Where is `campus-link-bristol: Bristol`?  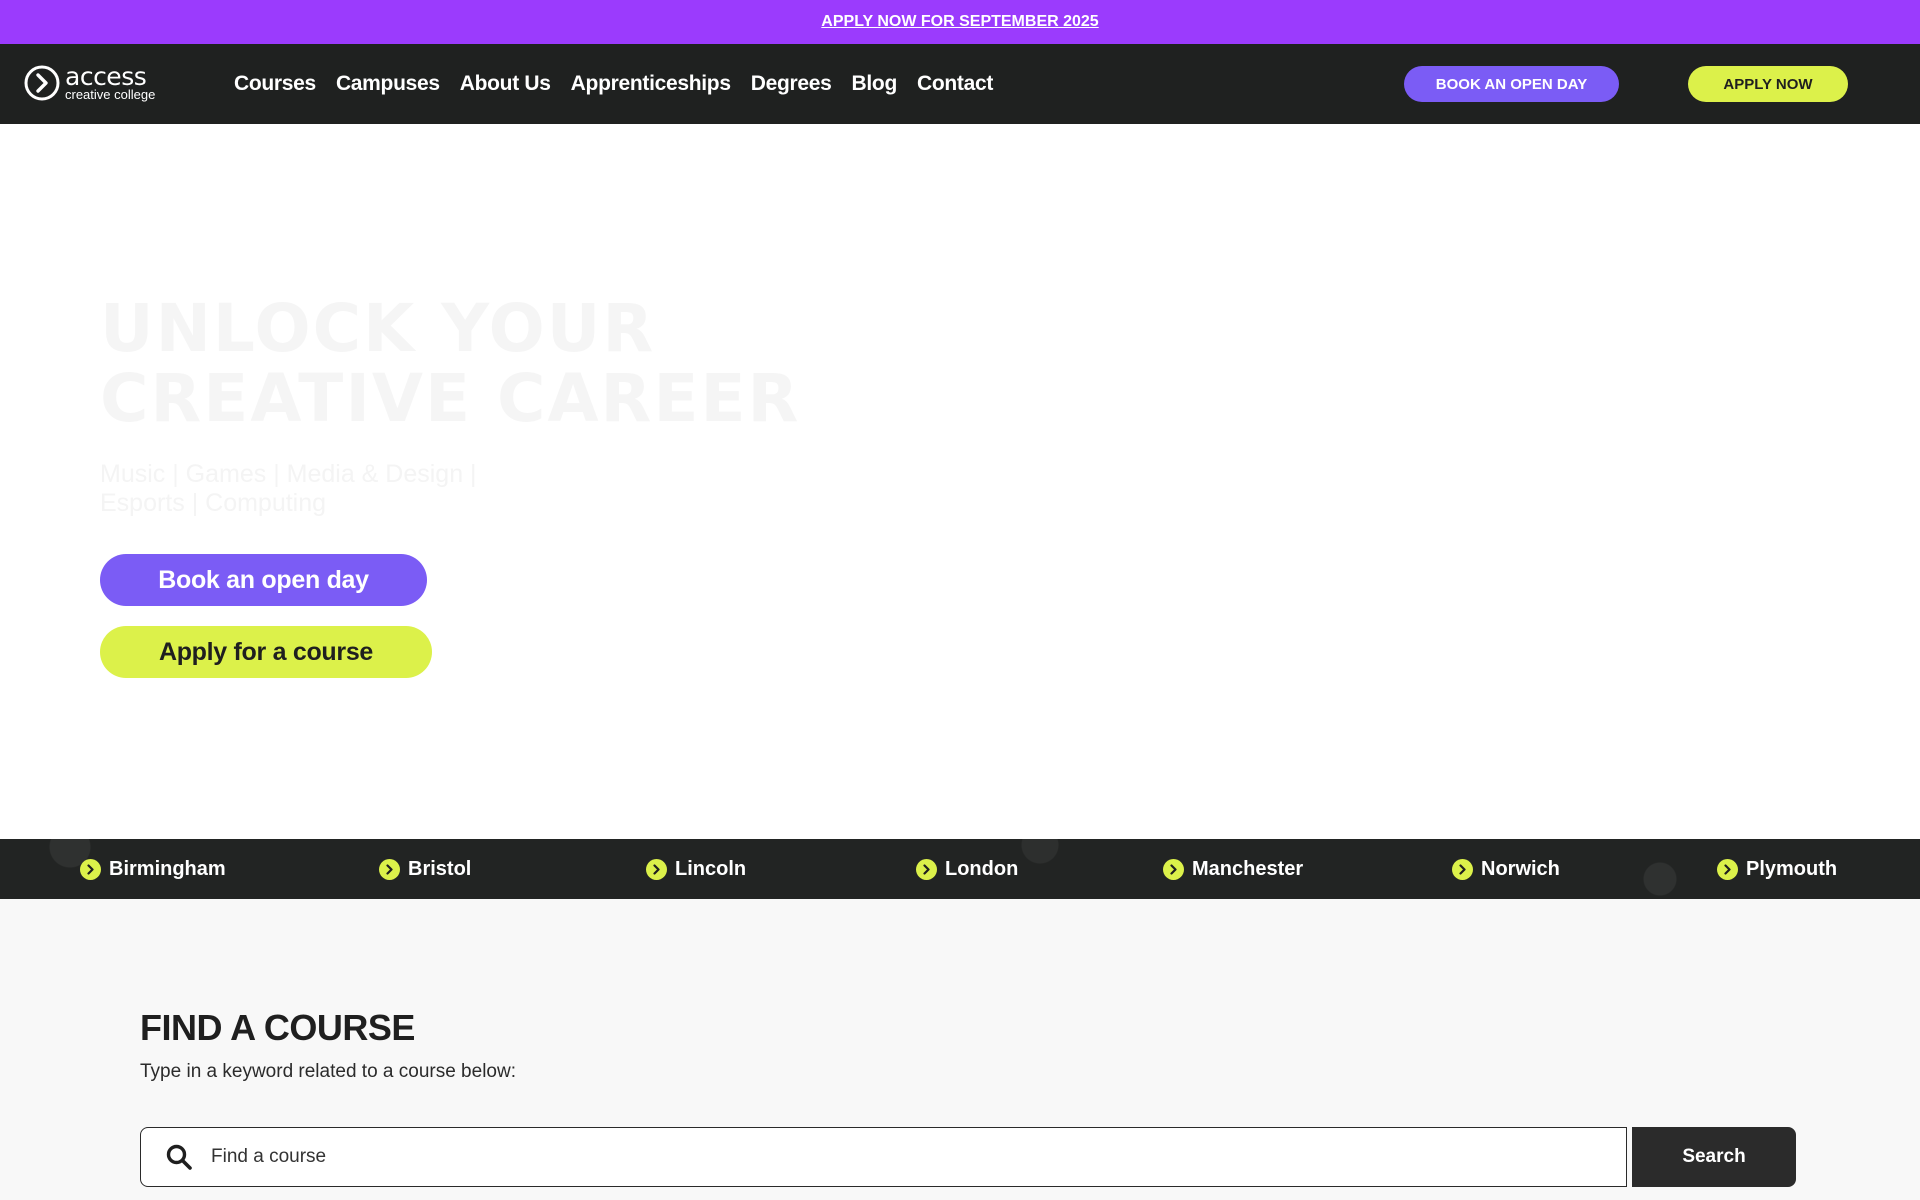
campus-link-bristol: Bristol is located at coordinates (425, 869).